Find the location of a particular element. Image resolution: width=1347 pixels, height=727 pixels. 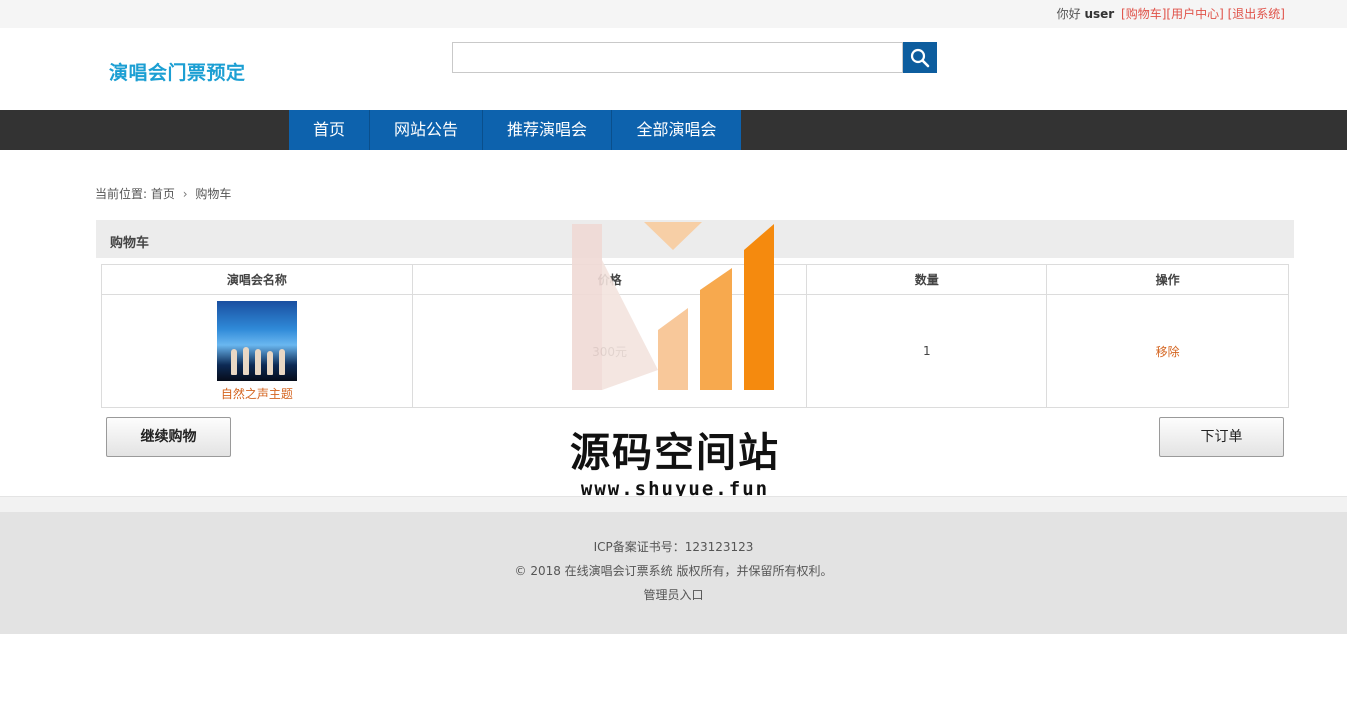

breadcrumb-home: 首页 is located at coordinates (163, 194).